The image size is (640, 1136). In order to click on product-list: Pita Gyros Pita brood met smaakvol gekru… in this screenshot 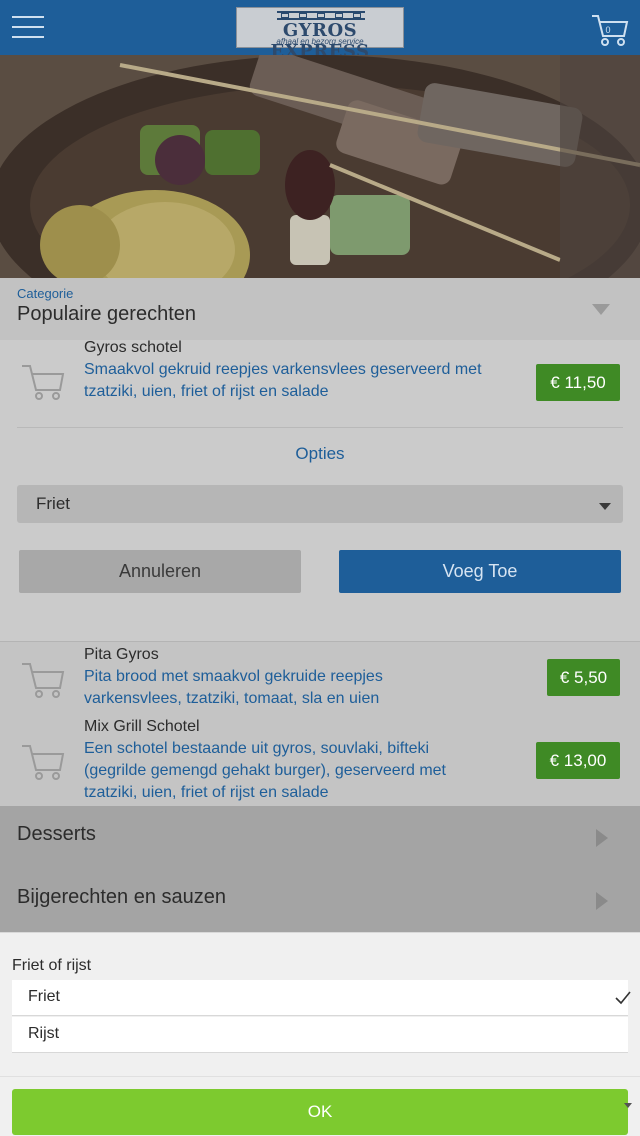, I will do `click(320, 724)`.